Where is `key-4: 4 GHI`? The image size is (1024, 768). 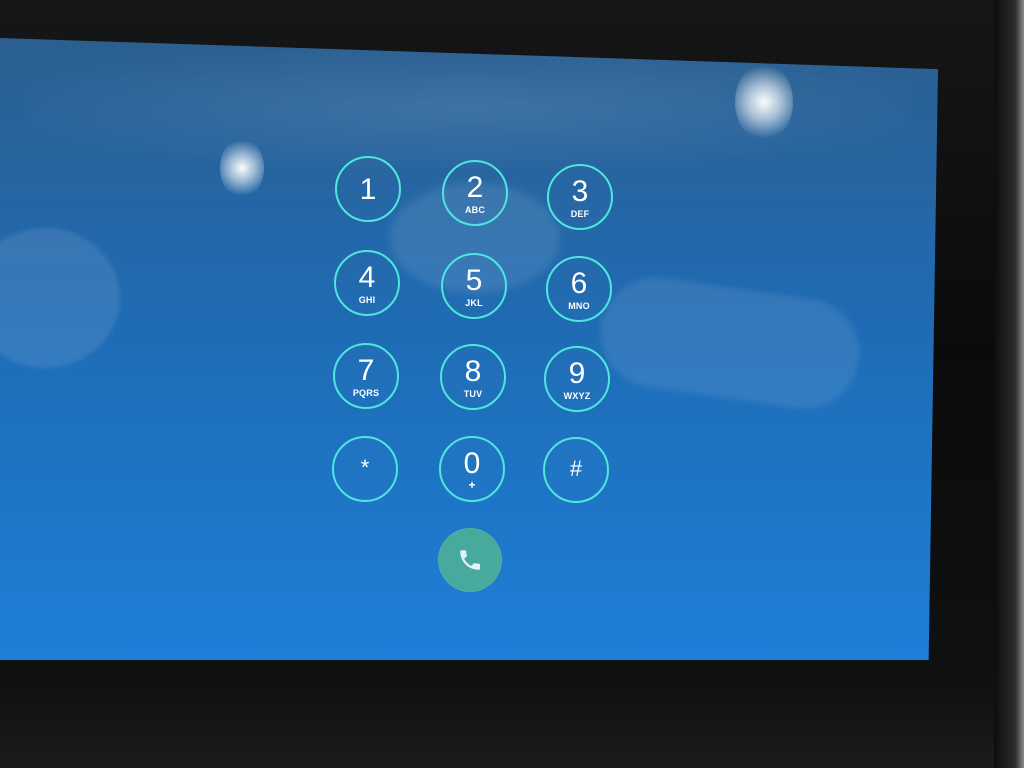
key-4: 4 GHI is located at coordinates (367, 283).